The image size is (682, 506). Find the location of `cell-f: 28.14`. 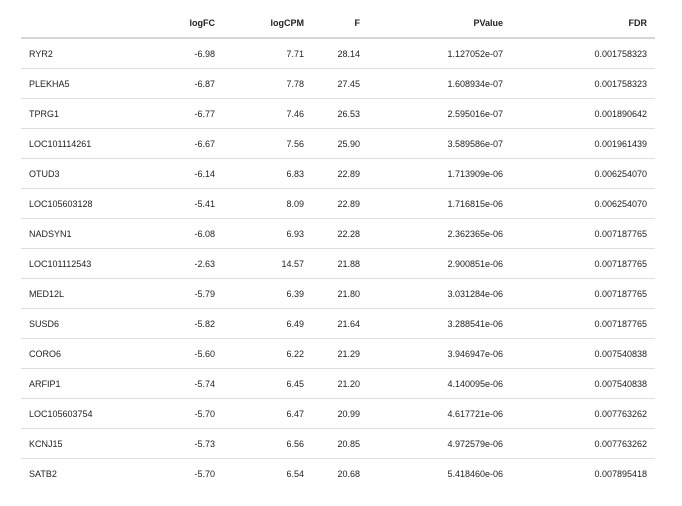

cell-f: 28.14 is located at coordinates (340, 53).